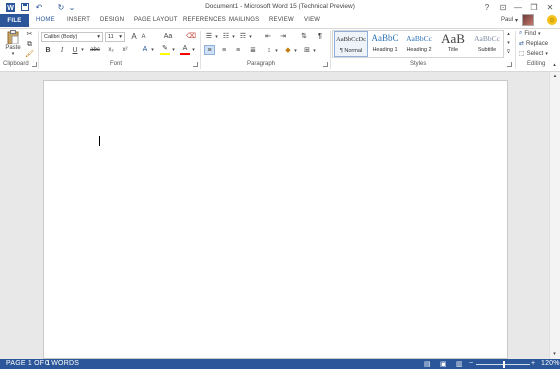  I want to click on line-spacing-dropdown-icon: ▾, so click(276, 51).